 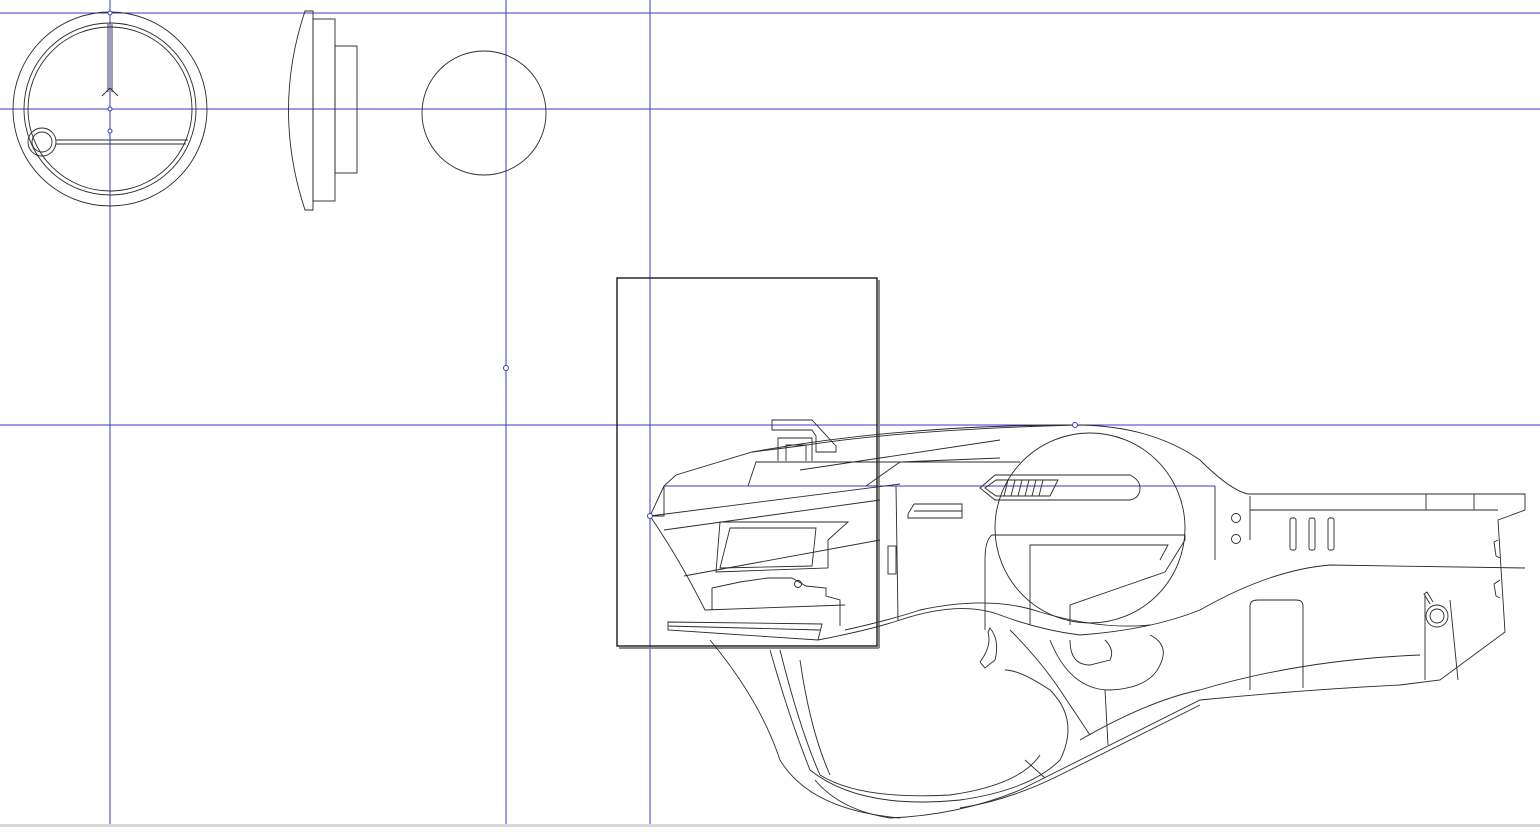 I want to click on reference-frame, so click(x=748, y=463).